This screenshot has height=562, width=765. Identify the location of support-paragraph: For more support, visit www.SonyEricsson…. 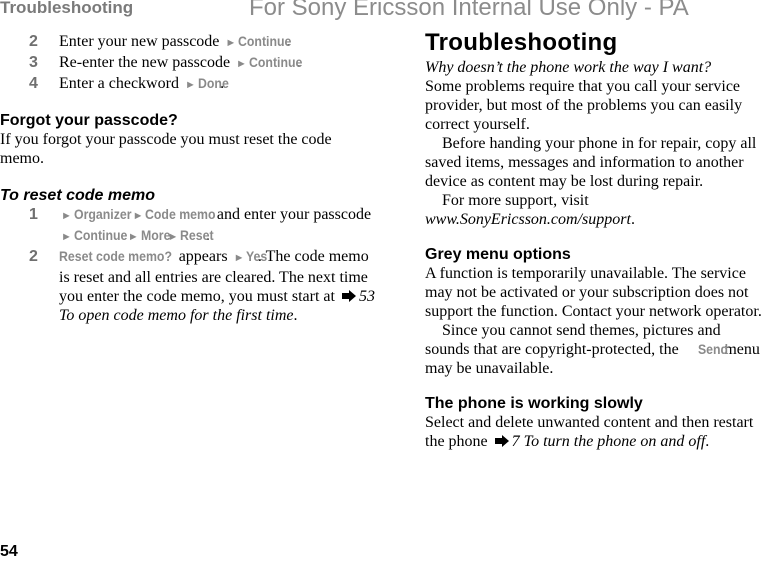
(595, 210).